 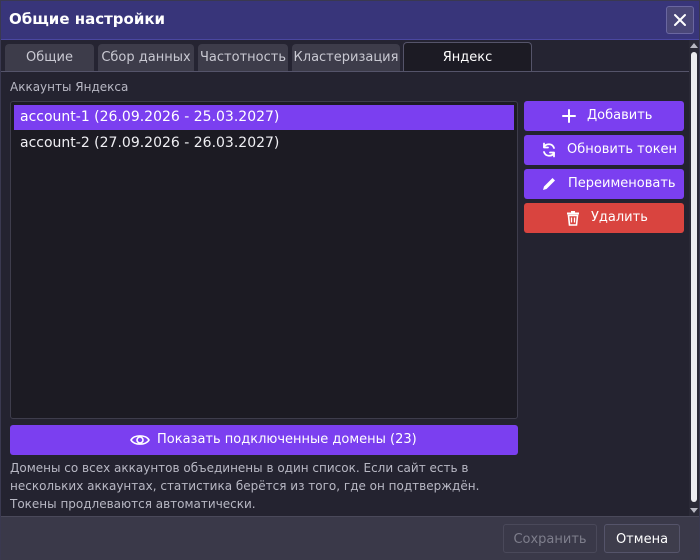 What do you see at coordinates (569, 116) in the screenshot?
I see `plus-icon` at bounding box center [569, 116].